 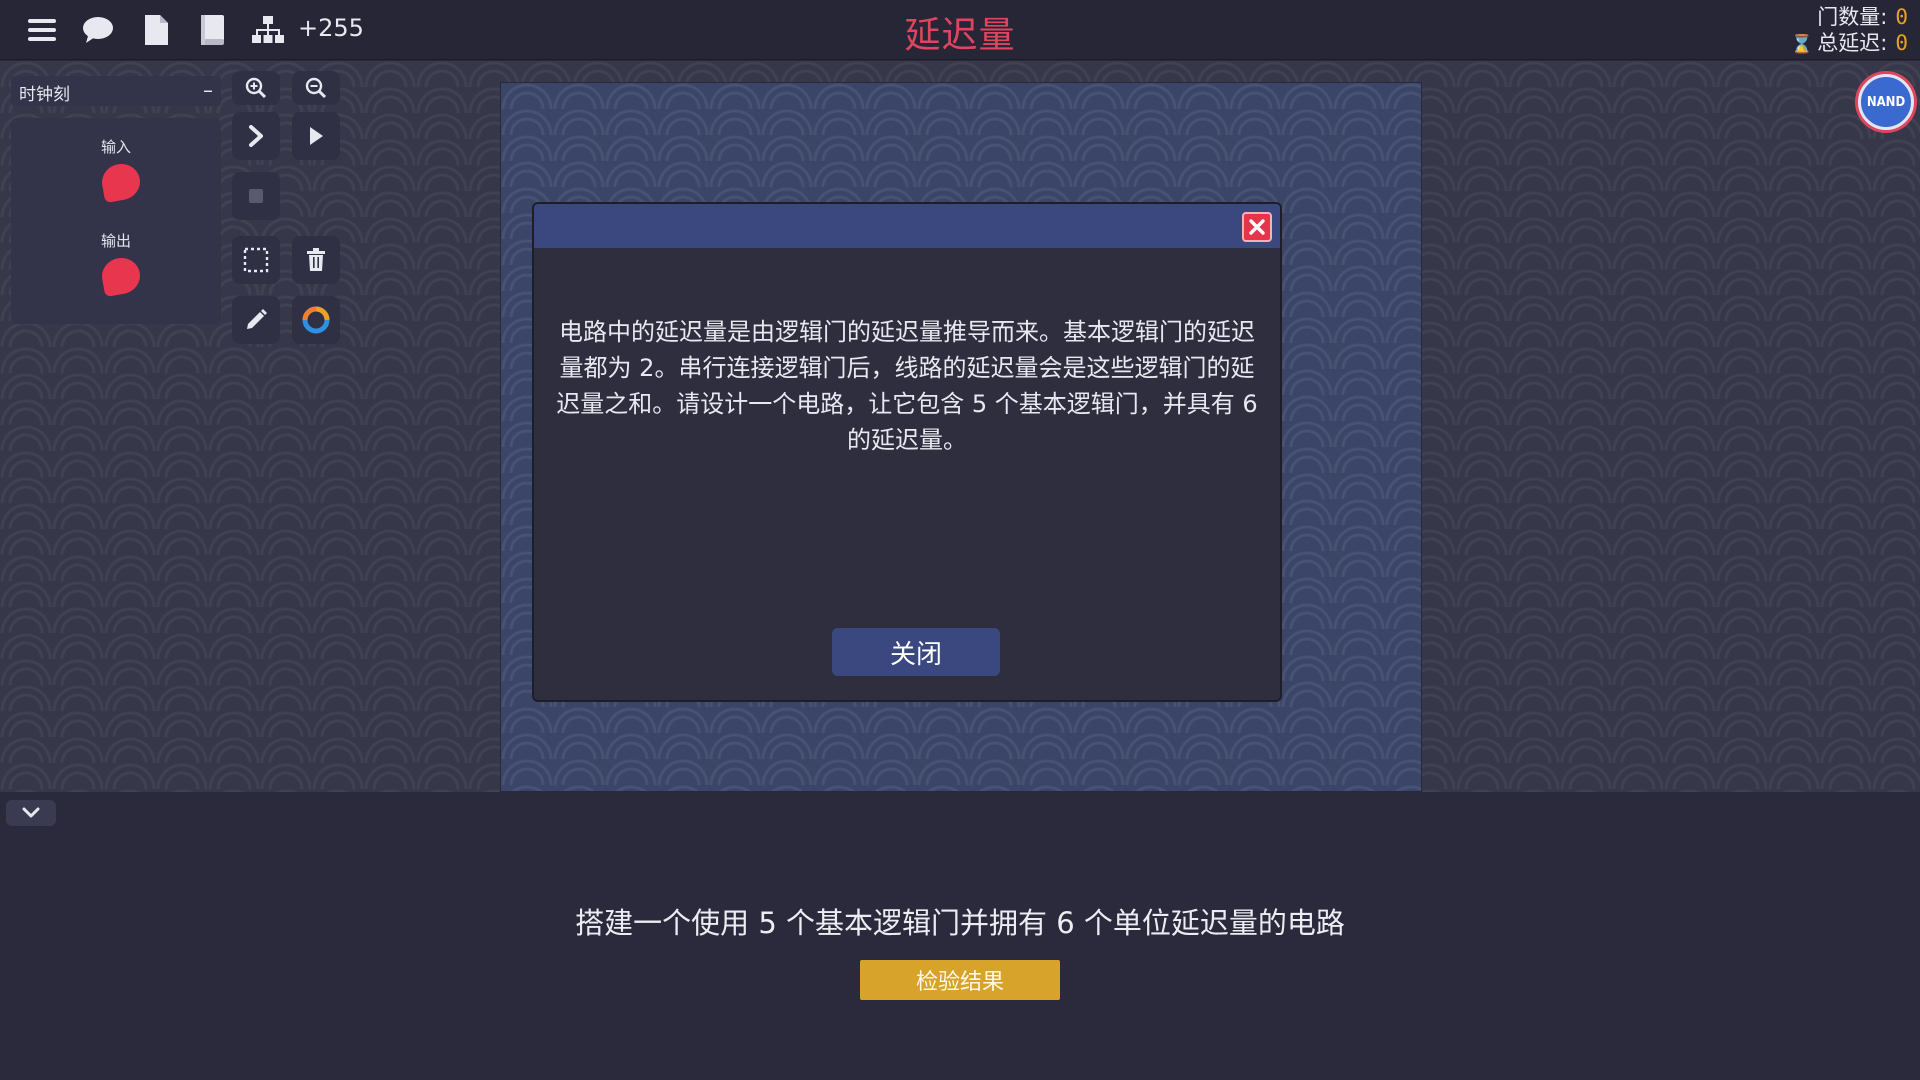 I want to click on play-icon, so click(x=316, y=136).